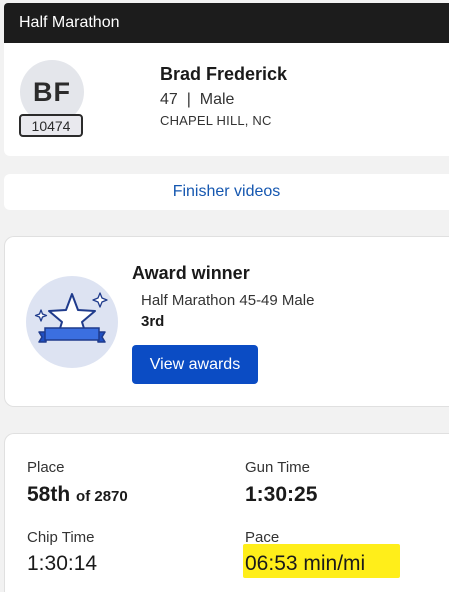 Image resolution: width=449 pixels, height=592 pixels. Describe the element at coordinates (61, 537) in the screenshot. I see `chip-time-label: Chip Time` at that location.